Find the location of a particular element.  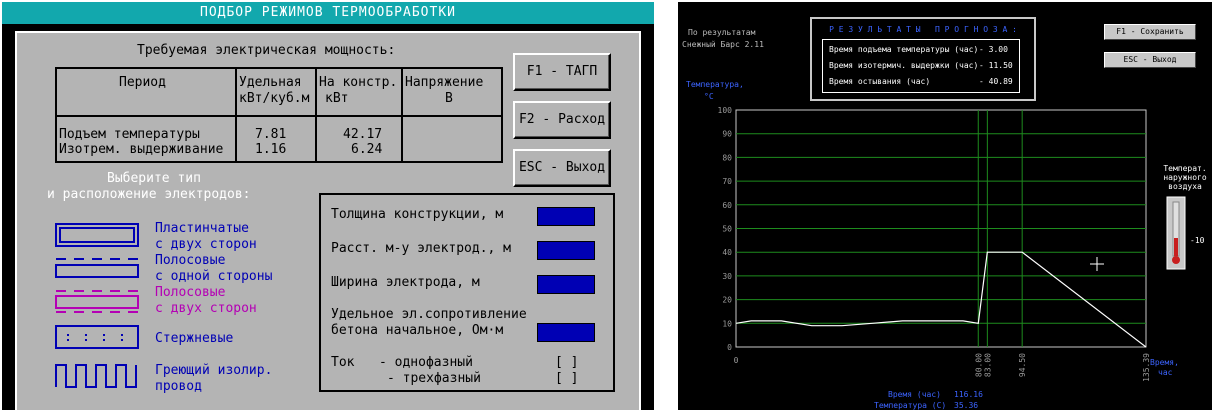

strip-two-sides-icon is located at coordinates (97, 301).